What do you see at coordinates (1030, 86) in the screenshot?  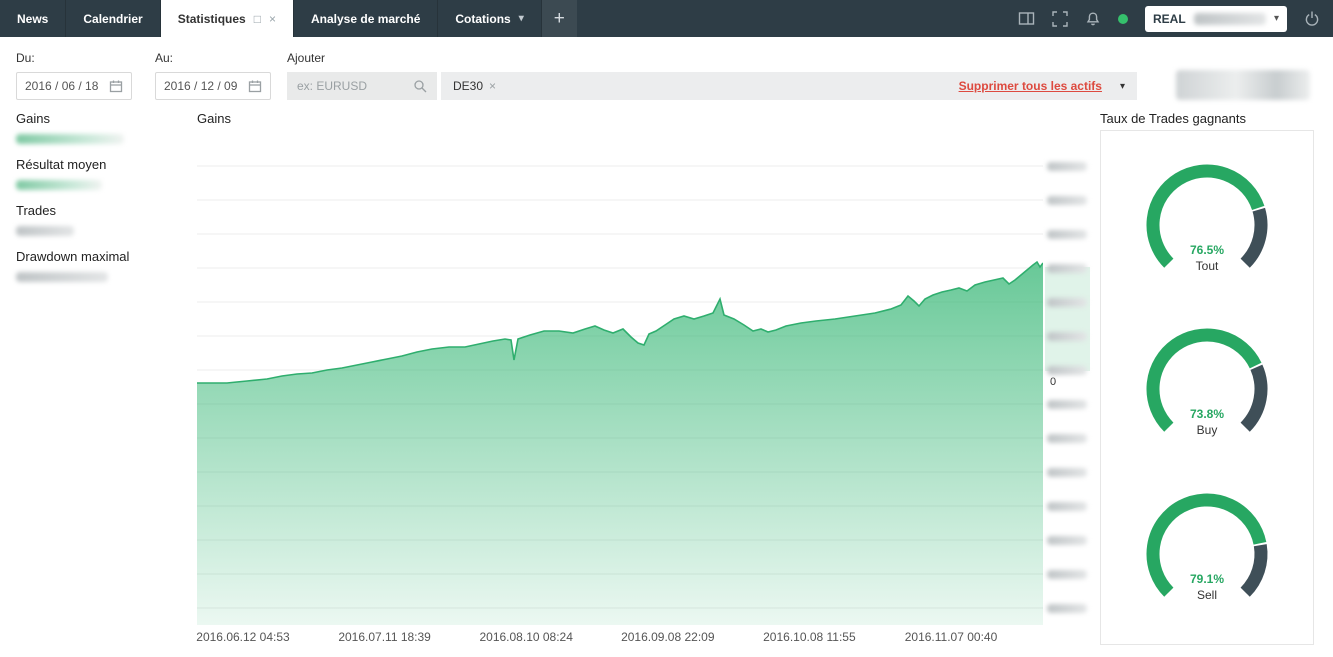 I see `remove-all-assets-link: Supprimer tous les actifs` at bounding box center [1030, 86].